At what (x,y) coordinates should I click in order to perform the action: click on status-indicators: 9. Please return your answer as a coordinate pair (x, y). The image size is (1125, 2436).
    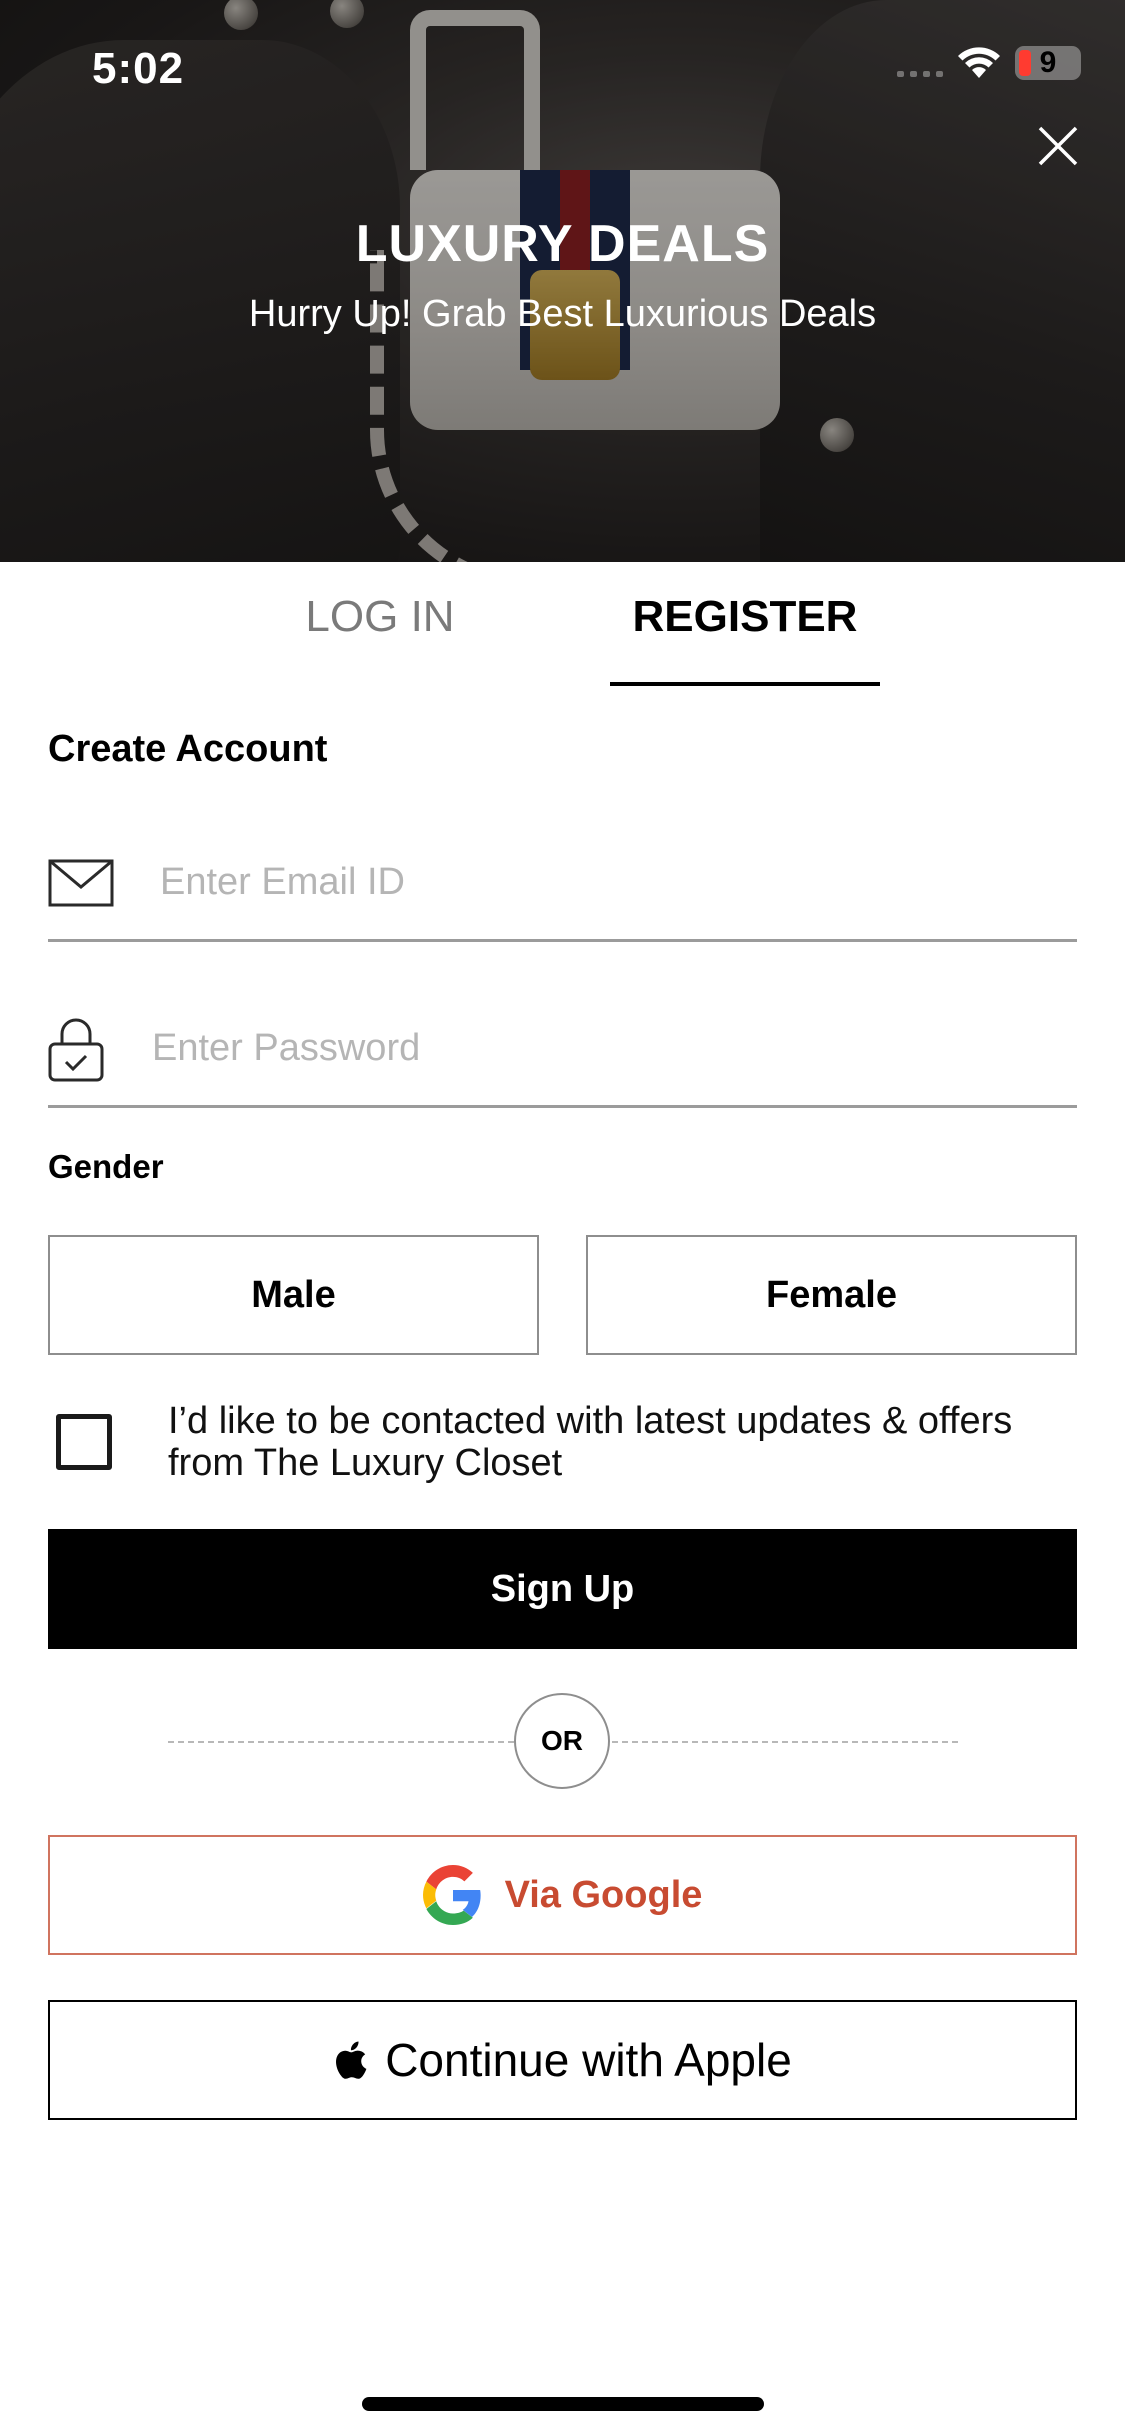
    Looking at the image, I should click on (989, 63).